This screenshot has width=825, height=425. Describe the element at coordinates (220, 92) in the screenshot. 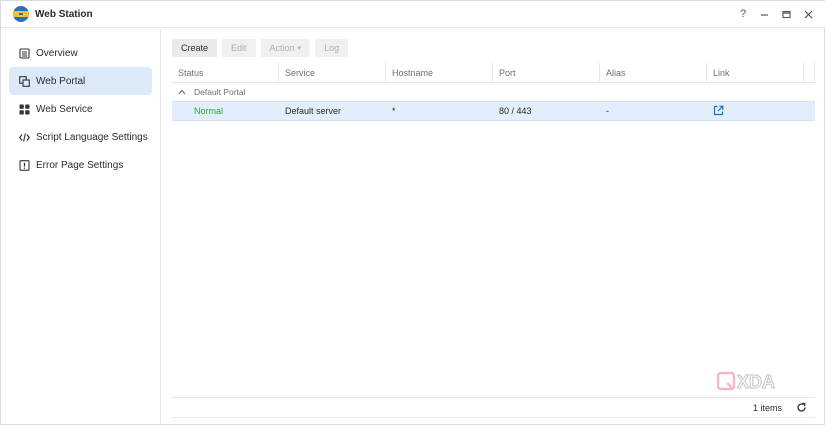

I see `group-label: Default Portal` at that location.